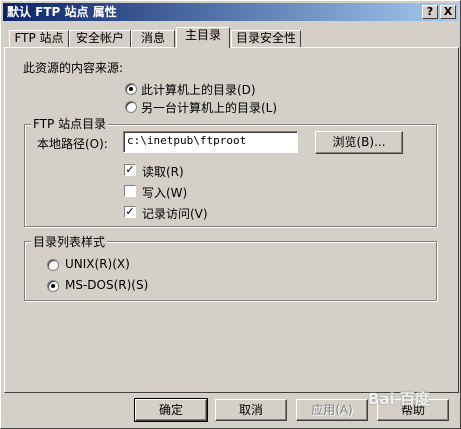  I want to click on window-title: 默认 FTP 站点 属性, so click(62, 12).